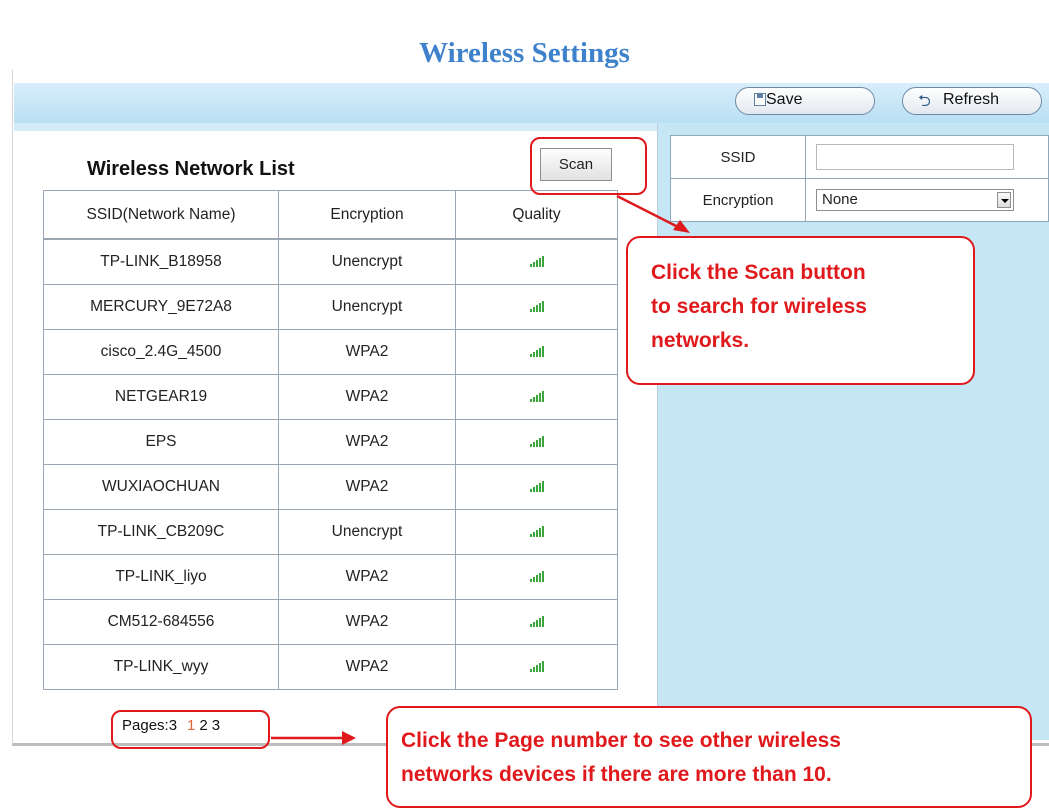 The height and width of the screenshot is (808, 1049). What do you see at coordinates (653, 213) in the screenshot?
I see `scan-arrow` at bounding box center [653, 213].